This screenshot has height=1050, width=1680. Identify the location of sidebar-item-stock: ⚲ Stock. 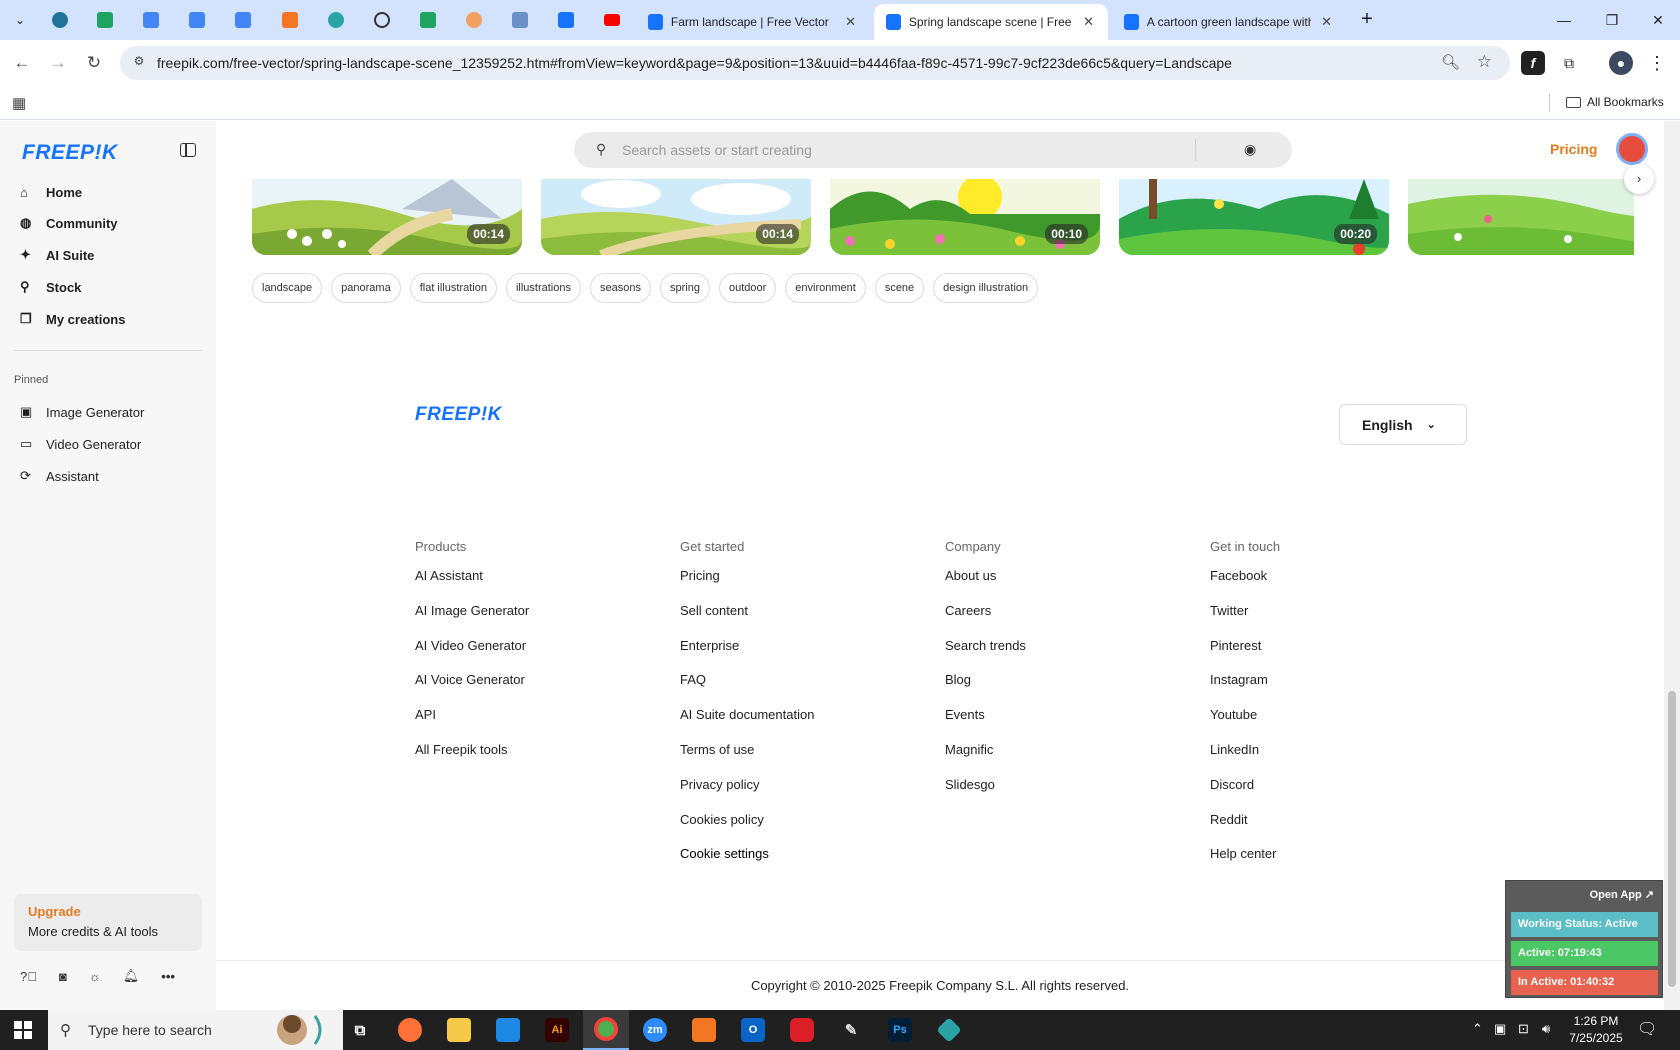
(50, 287).